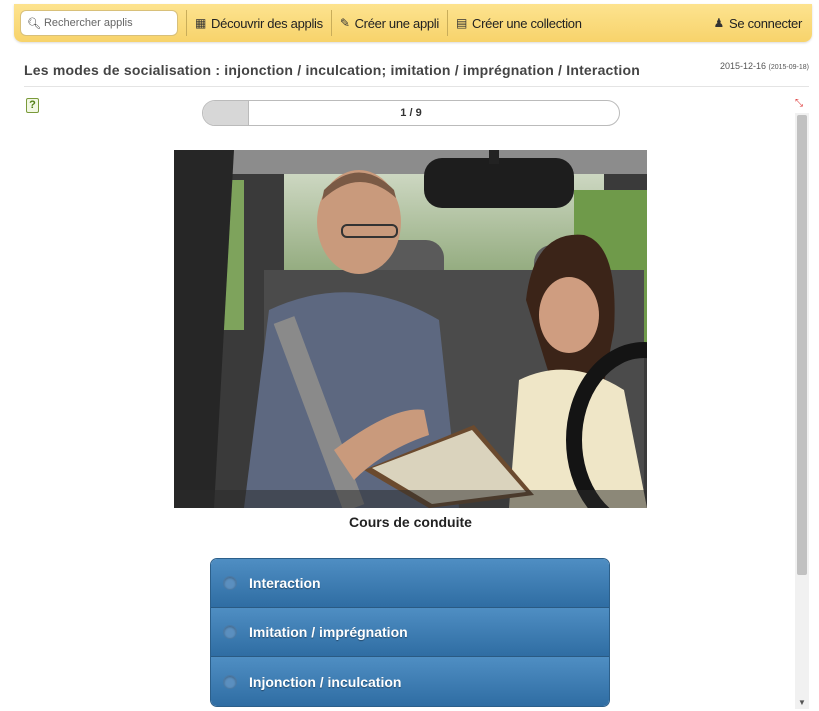  Describe the element at coordinates (344, 23) in the screenshot. I see `pencil-icon: ✎` at that location.